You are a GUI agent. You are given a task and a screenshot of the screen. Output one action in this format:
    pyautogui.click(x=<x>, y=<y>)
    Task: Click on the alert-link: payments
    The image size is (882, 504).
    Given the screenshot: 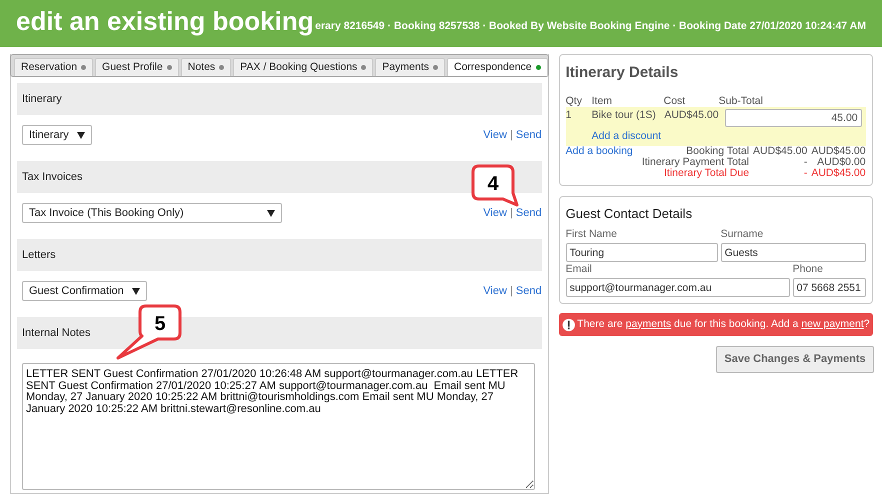 What is the action you would take?
    pyautogui.click(x=649, y=324)
    